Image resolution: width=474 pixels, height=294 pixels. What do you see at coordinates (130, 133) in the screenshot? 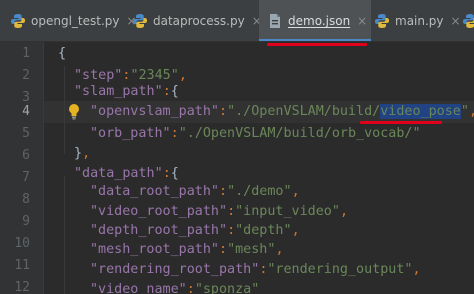
I see `json-key: "orb_path"` at bounding box center [130, 133].